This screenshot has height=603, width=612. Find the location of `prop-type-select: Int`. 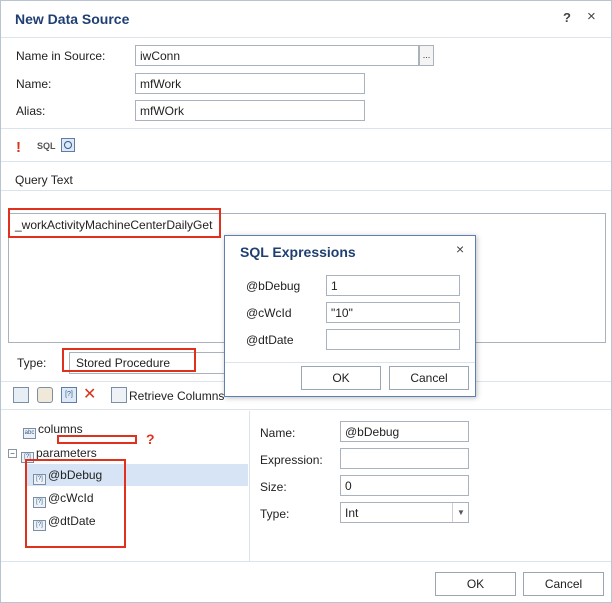

prop-type-select: Int is located at coordinates (404, 512).